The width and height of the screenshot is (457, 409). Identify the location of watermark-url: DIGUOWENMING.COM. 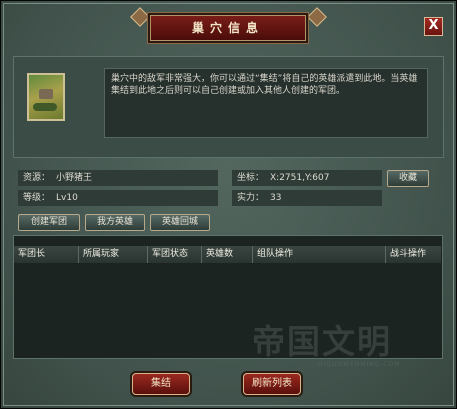
(359, 364).